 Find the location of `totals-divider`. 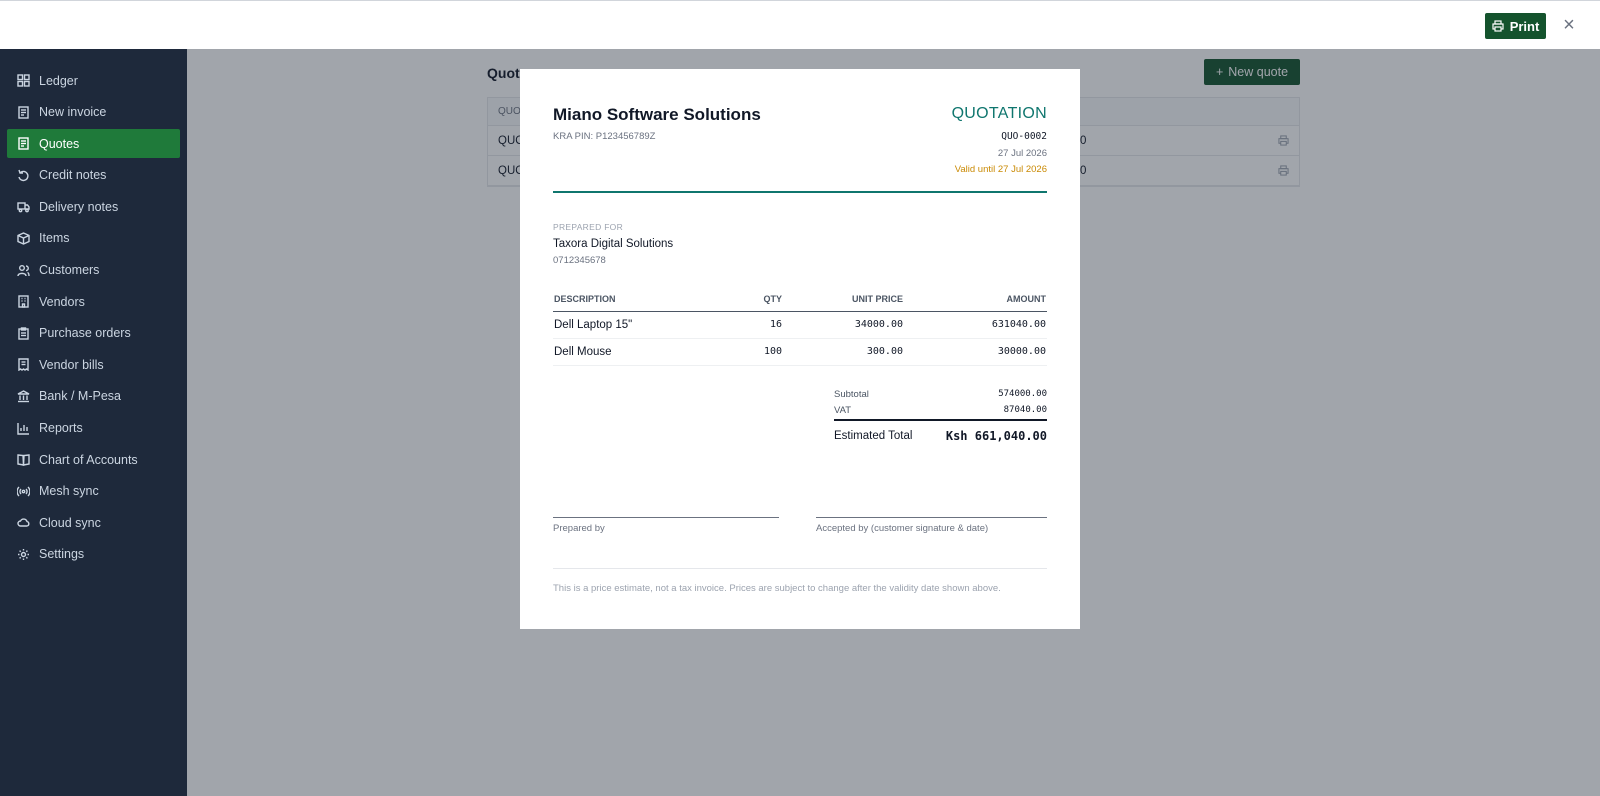

totals-divider is located at coordinates (940, 420).